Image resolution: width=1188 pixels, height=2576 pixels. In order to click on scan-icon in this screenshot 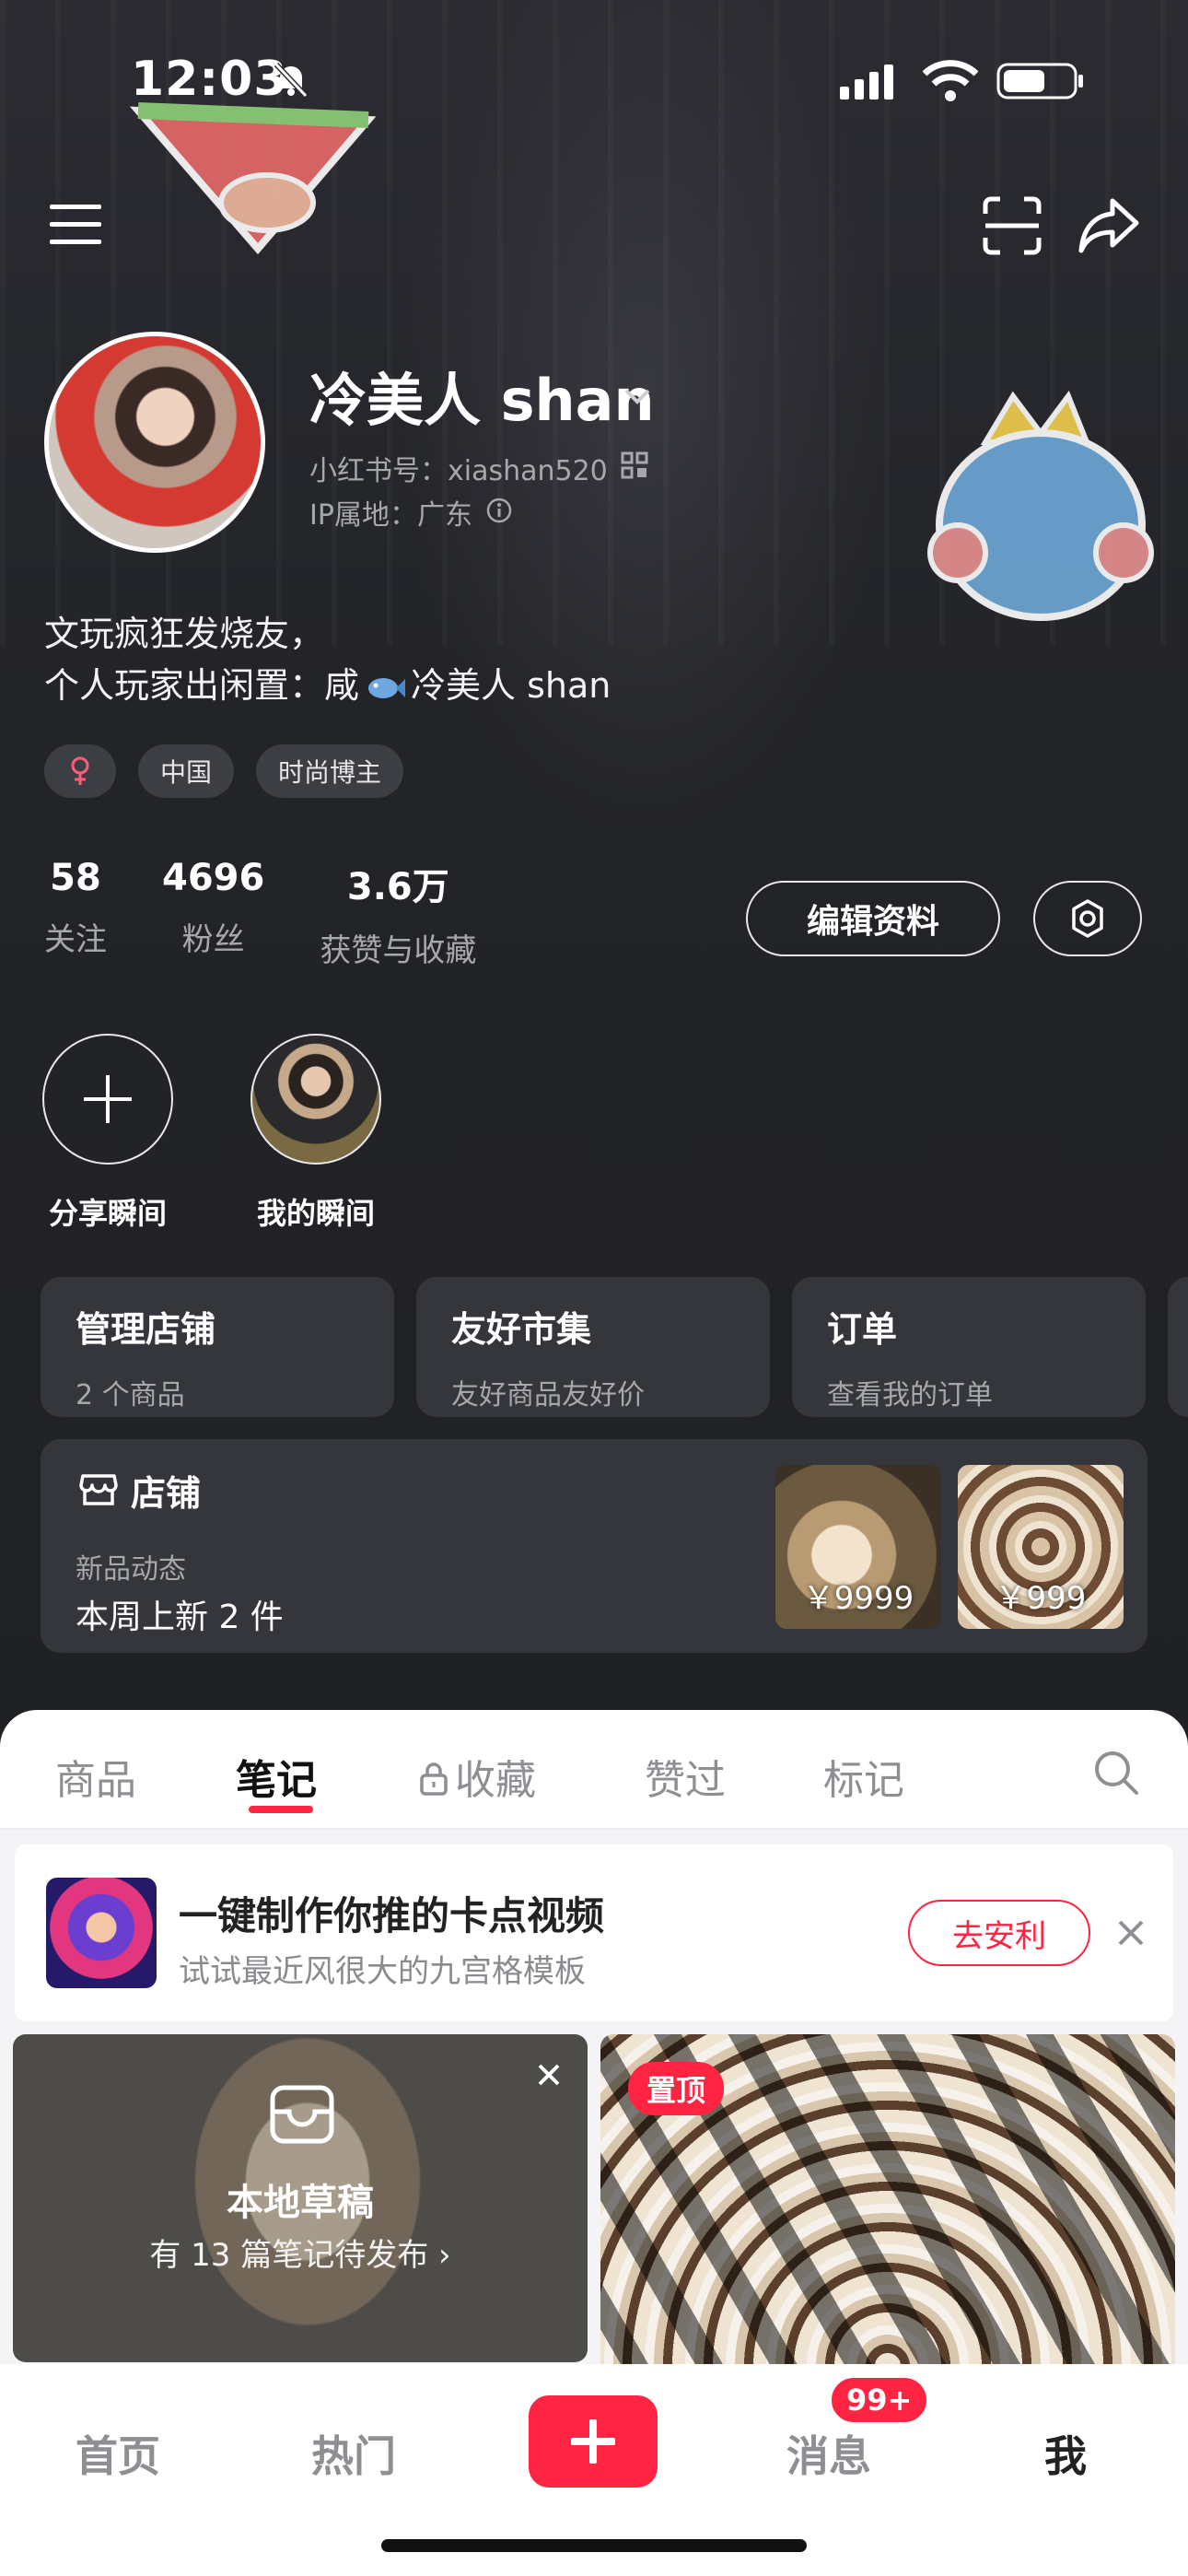, I will do `click(1012, 225)`.